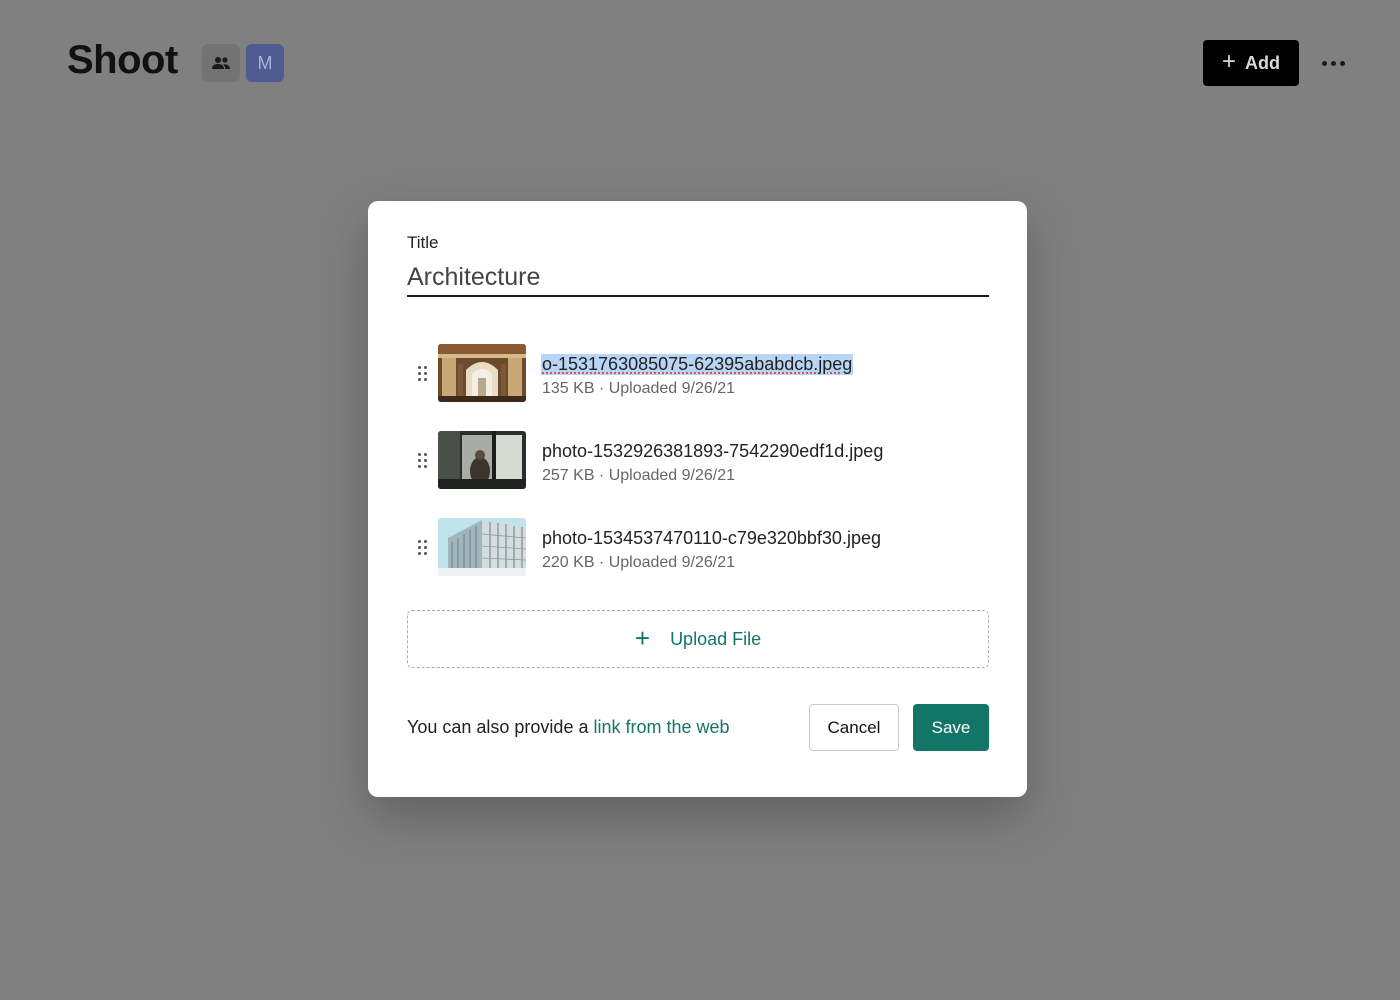 This screenshot has width=1400, height=1000. I want to click on file-meta: 135 KB · Uploaded 9/26/21, so click(639, 388).